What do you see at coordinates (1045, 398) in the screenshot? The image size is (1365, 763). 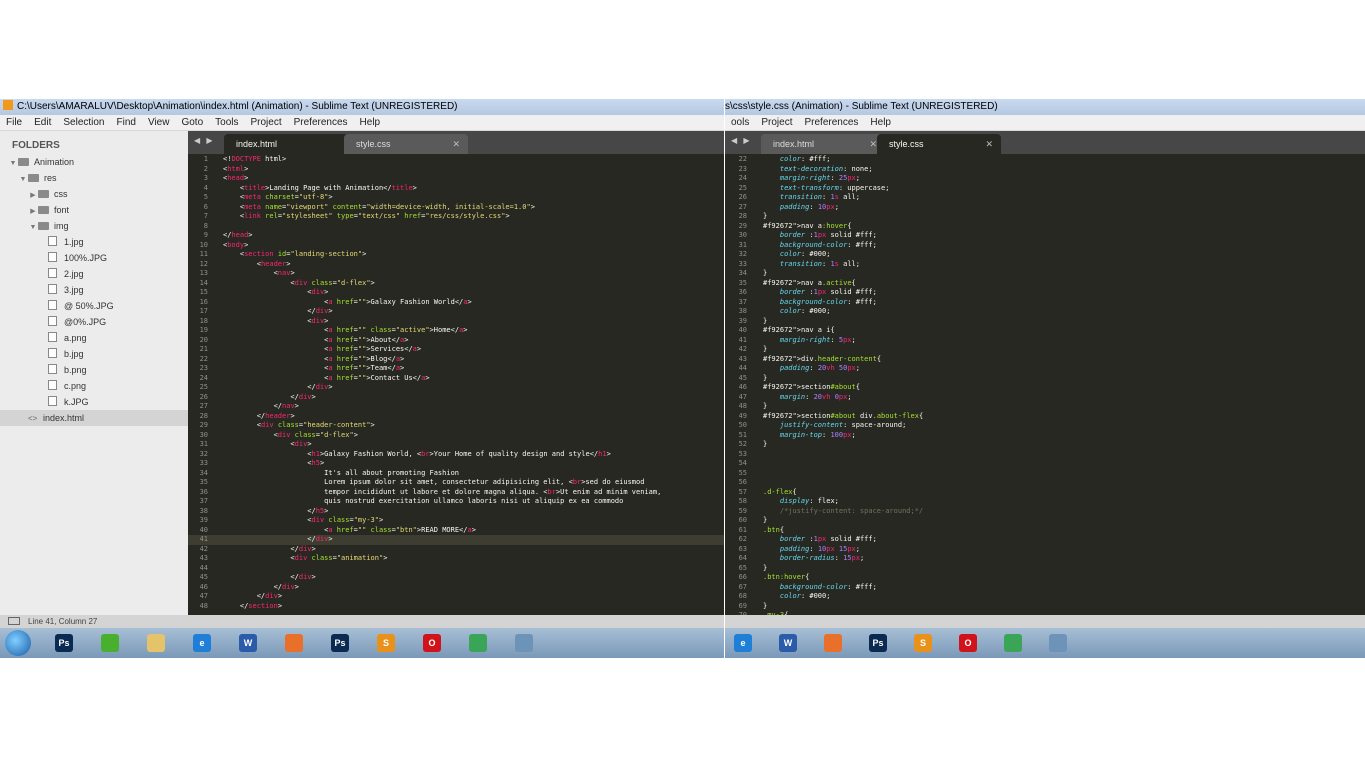 I see `code-line: 47 margin: 20vh 0px;` at bounding box center [1045, 398].